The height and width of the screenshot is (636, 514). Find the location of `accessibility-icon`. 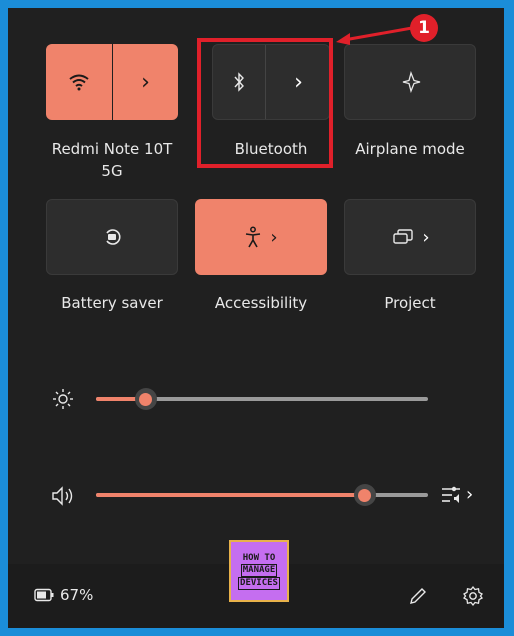

accessibility-icon is located at coordinates (253, 237).